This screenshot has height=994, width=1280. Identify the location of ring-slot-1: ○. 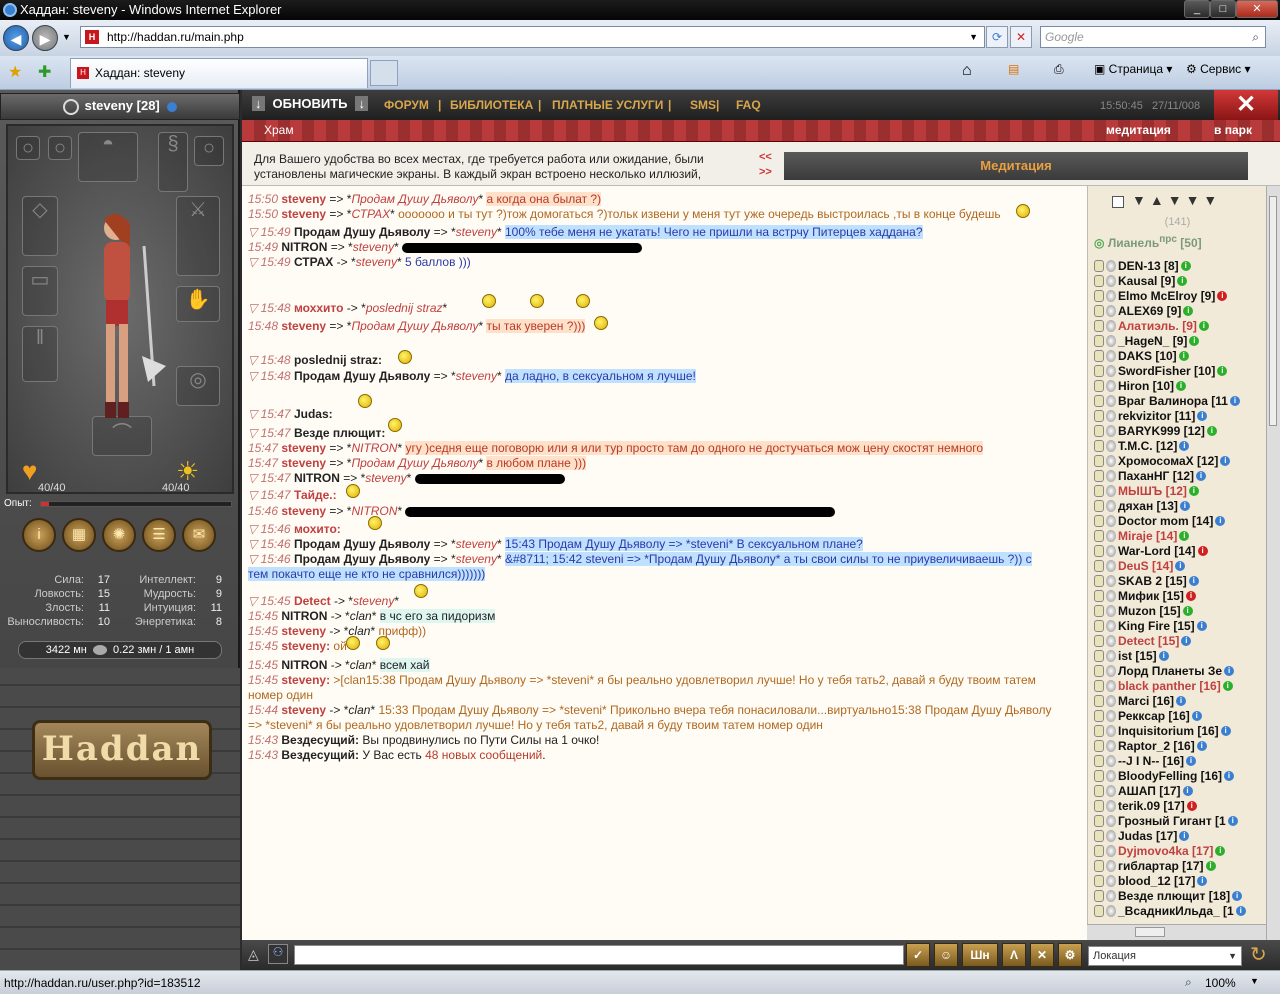
(28, 148).